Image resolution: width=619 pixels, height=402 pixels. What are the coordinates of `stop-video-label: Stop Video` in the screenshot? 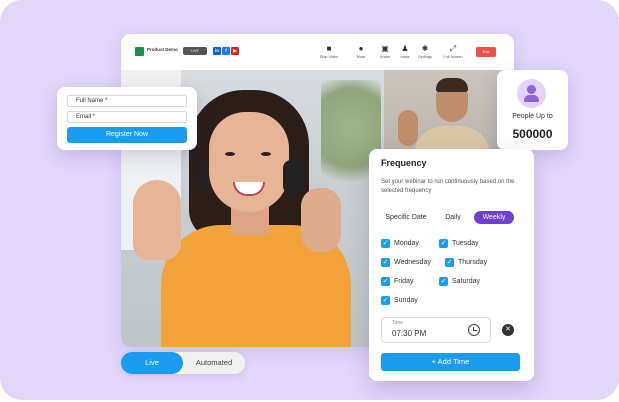 It's located at (329, 57).